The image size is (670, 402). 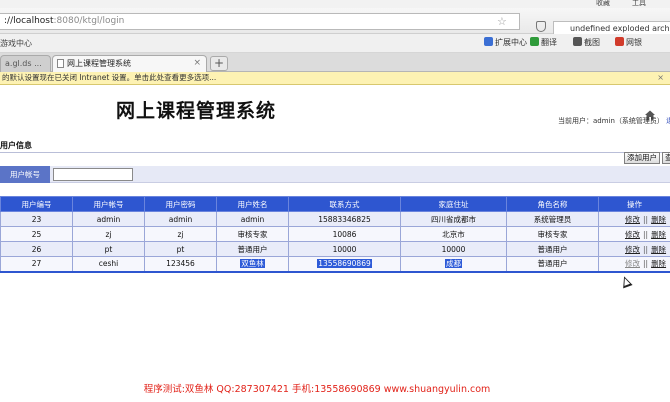 What do you see at coordinates (108, 249) in the screenshot?
I see `cell-account: pt` at bounding box center [108, 249].